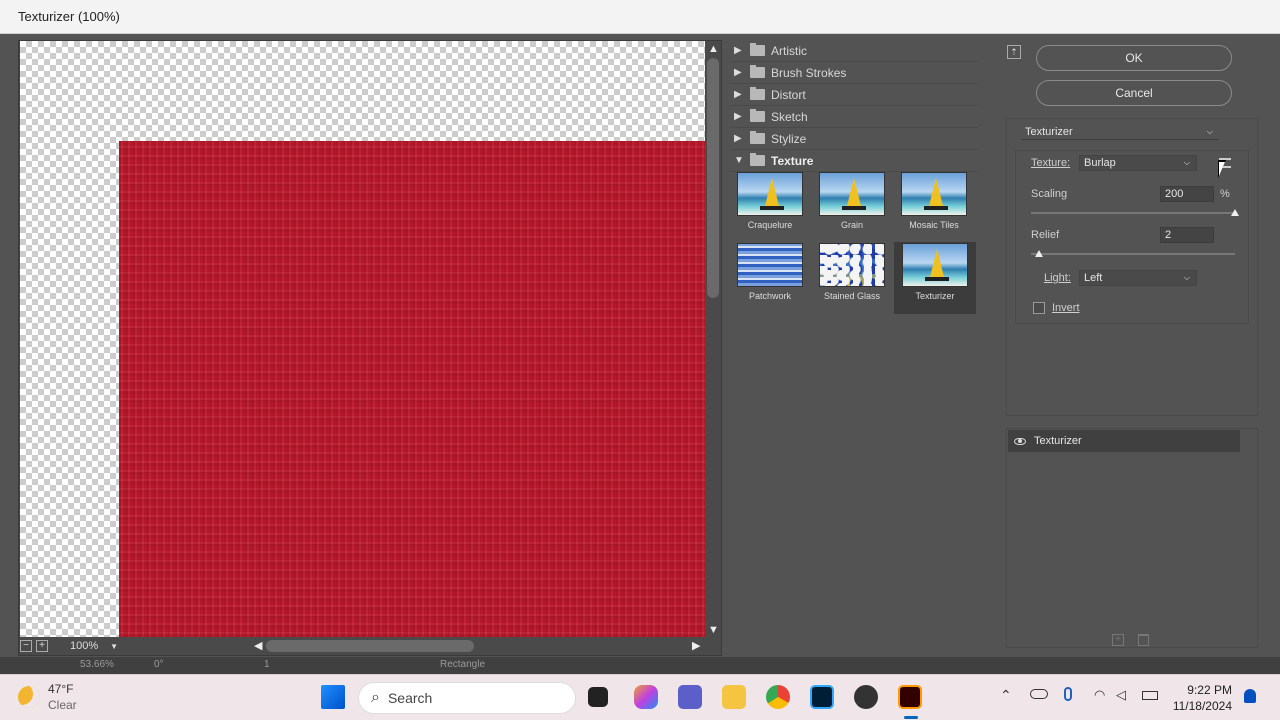  What do you see at coordinates (713, 178) in the screenshot?
I see `preview-vertical-scroll-thumb` at bounding box center [713, 178].